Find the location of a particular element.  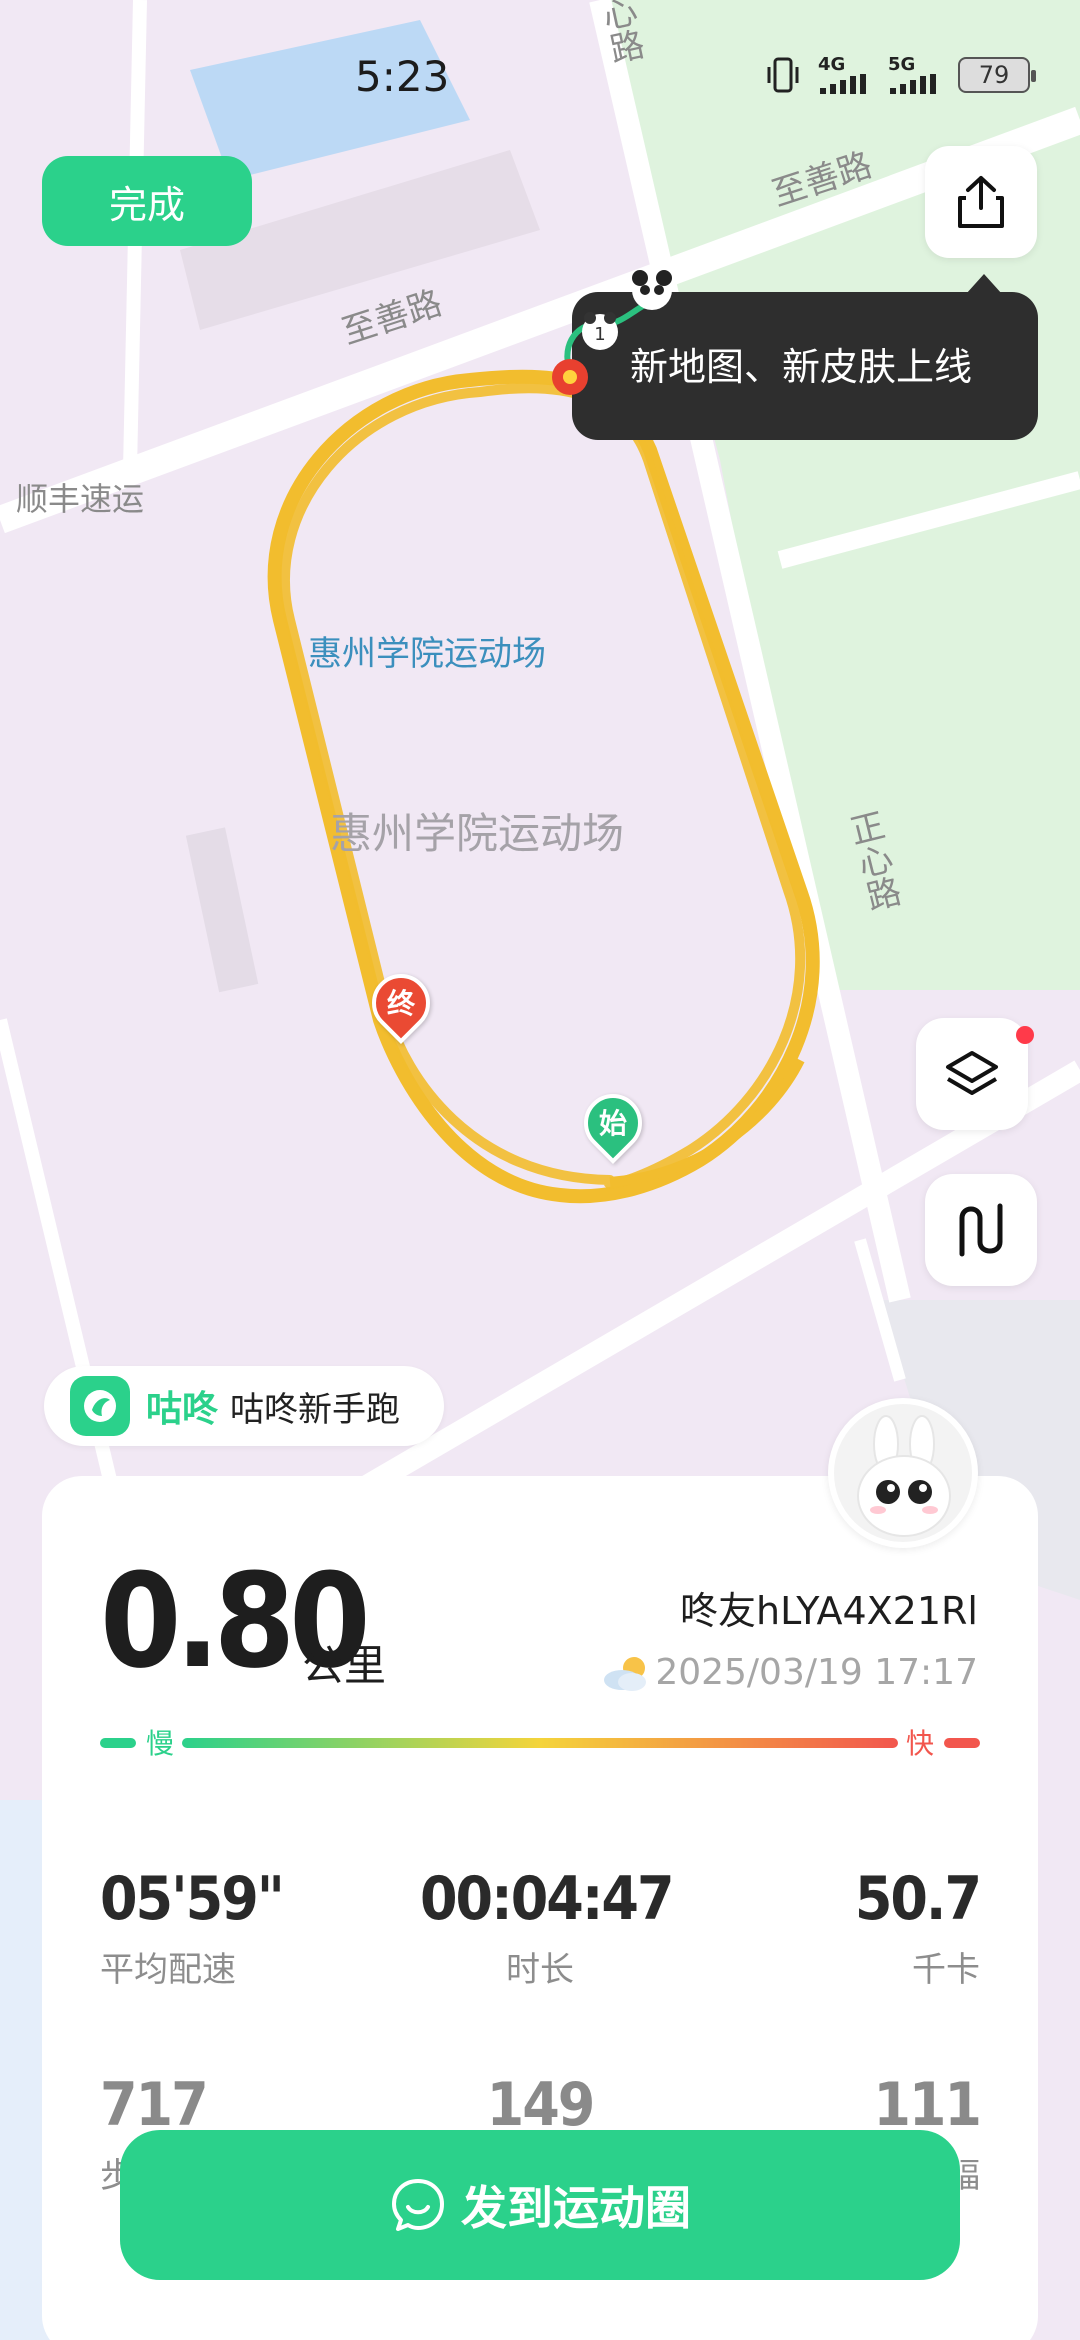

stat-label: 千卡 is located at coordinates (946, 1970).